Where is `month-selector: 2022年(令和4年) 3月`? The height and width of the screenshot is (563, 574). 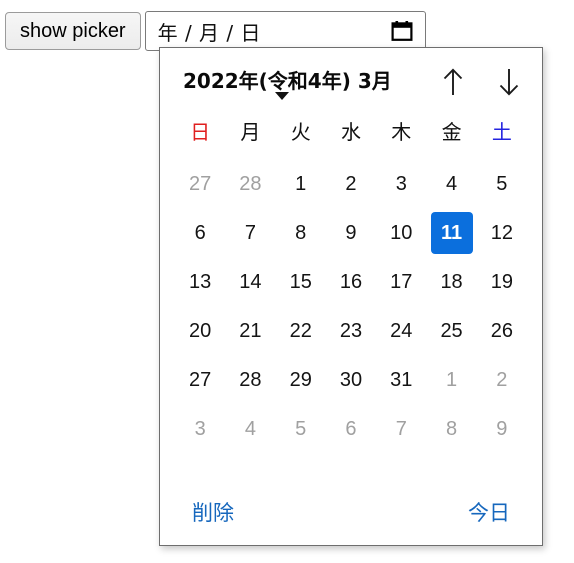
month-selector: 2022年(令和4年) 3月 is located at coordinates (287, 74).